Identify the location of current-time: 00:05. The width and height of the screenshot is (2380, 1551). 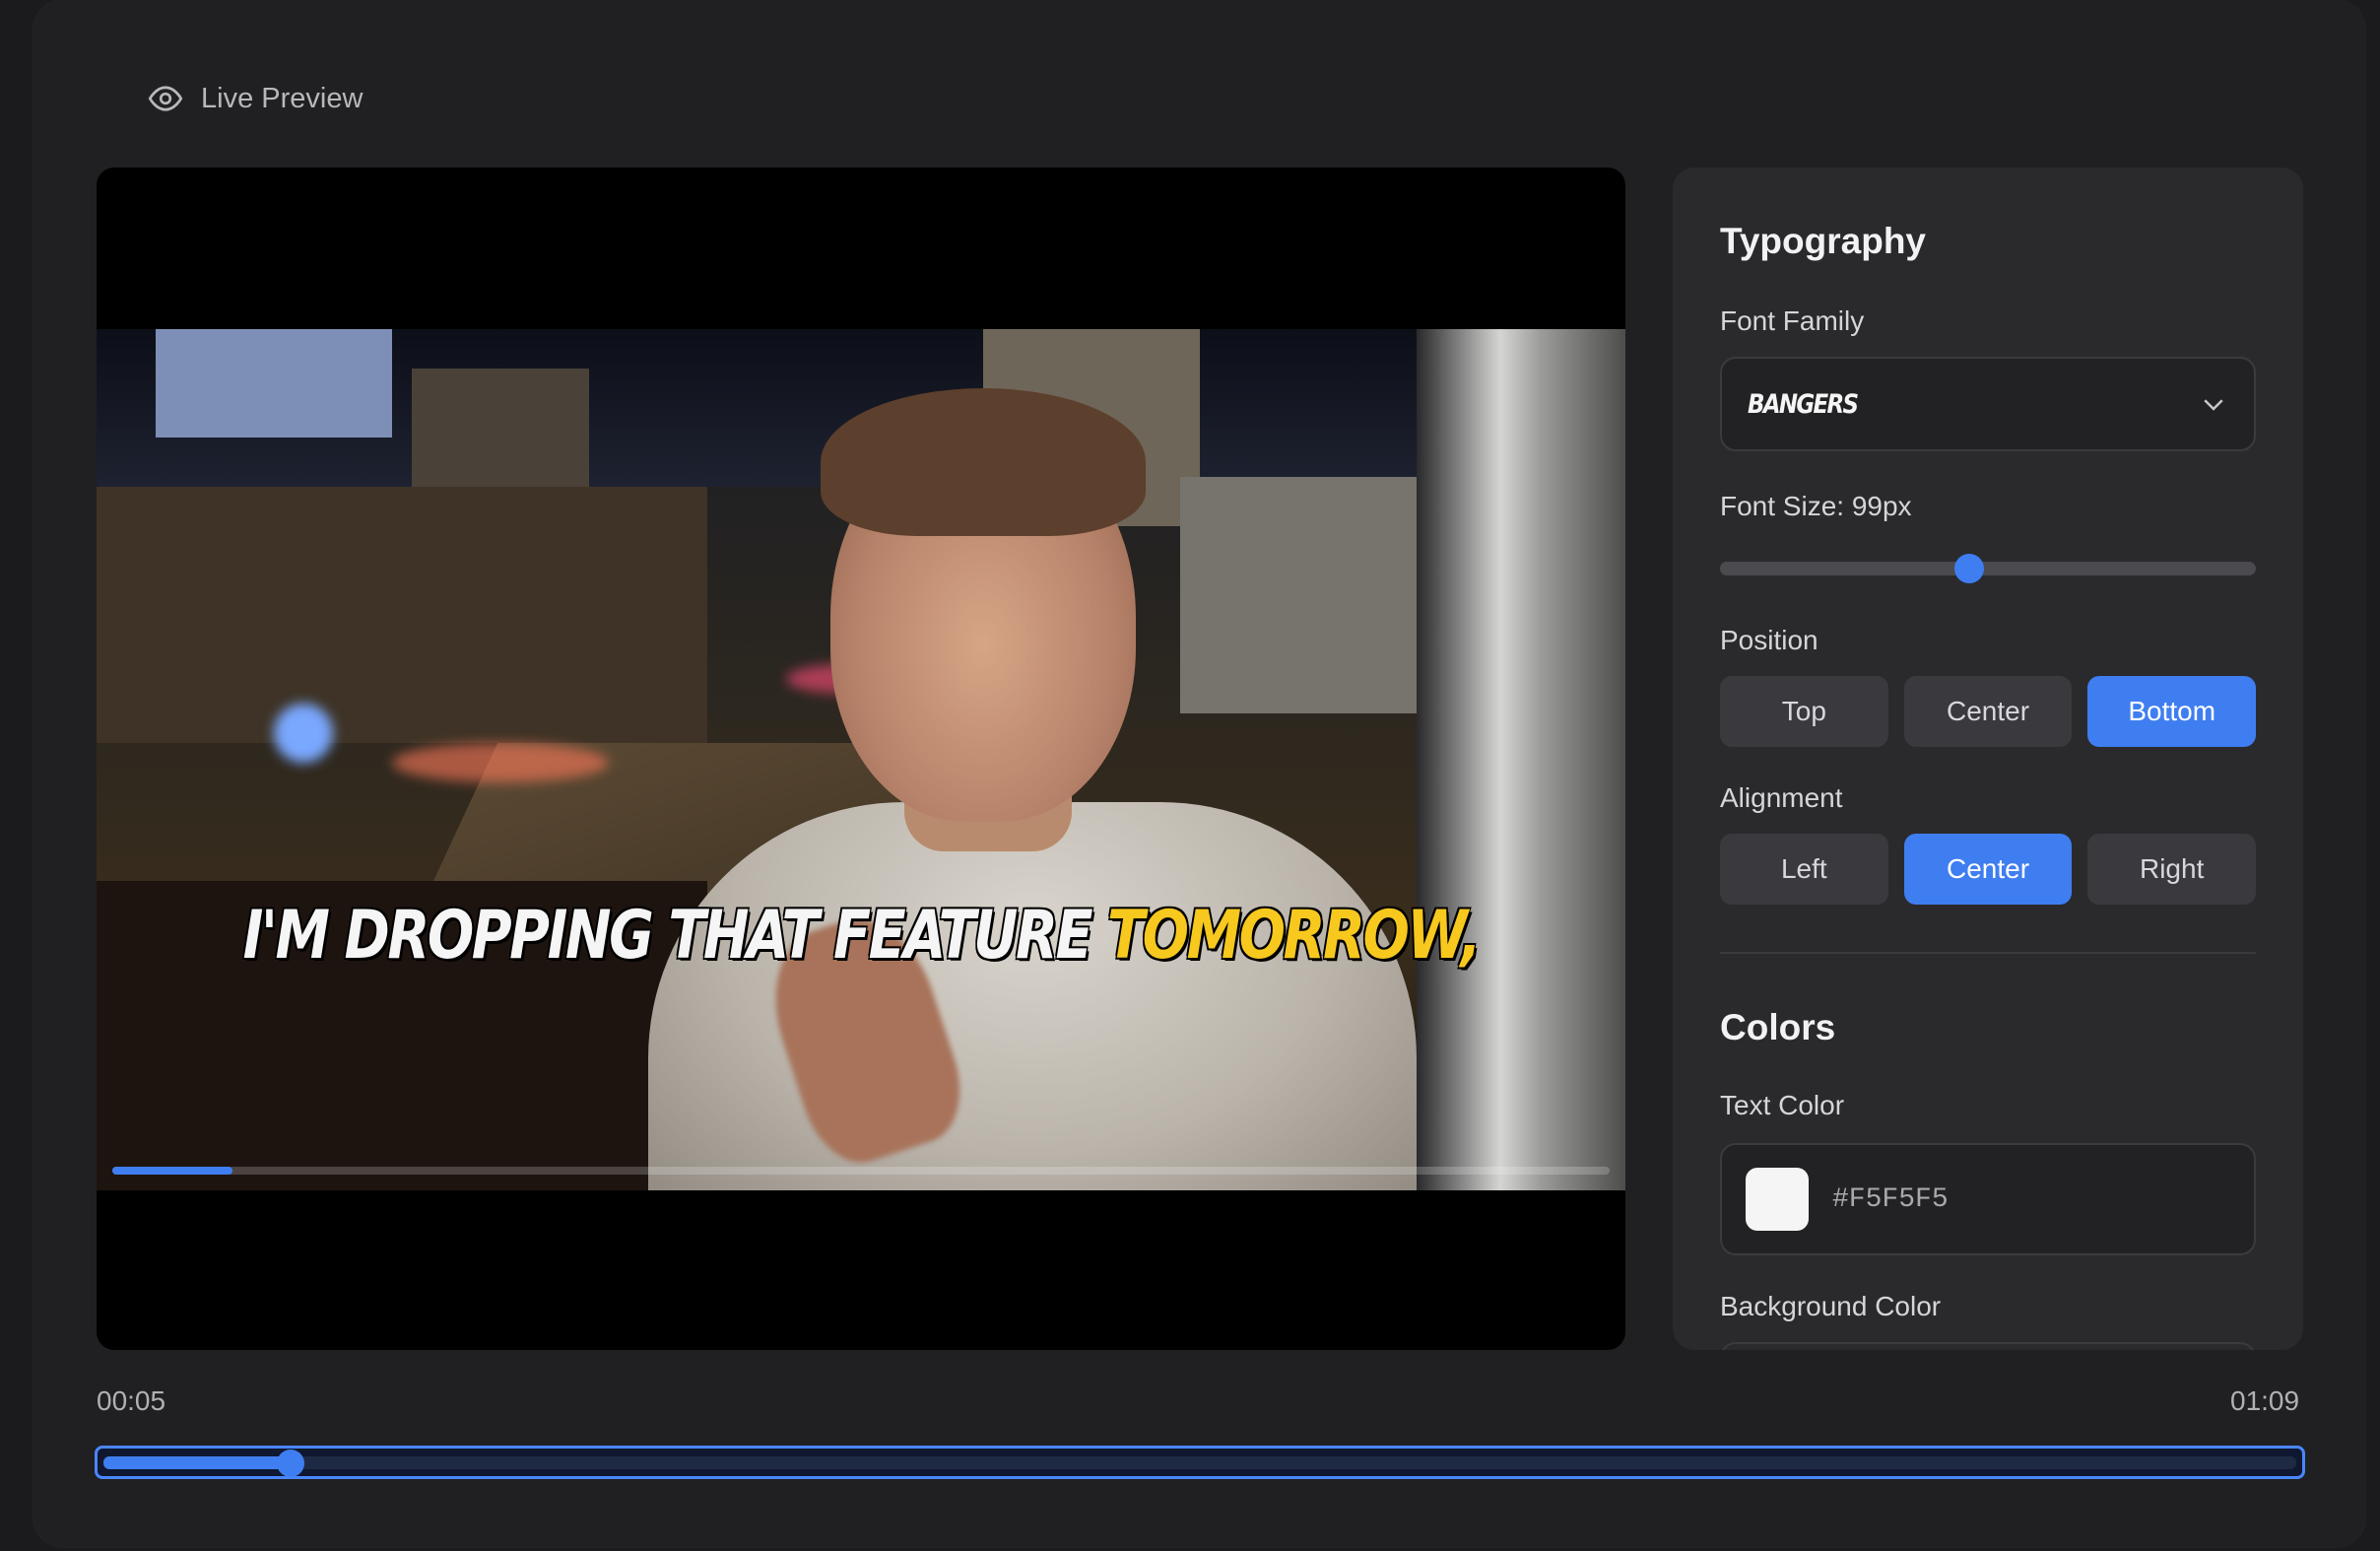
(131, 1400).